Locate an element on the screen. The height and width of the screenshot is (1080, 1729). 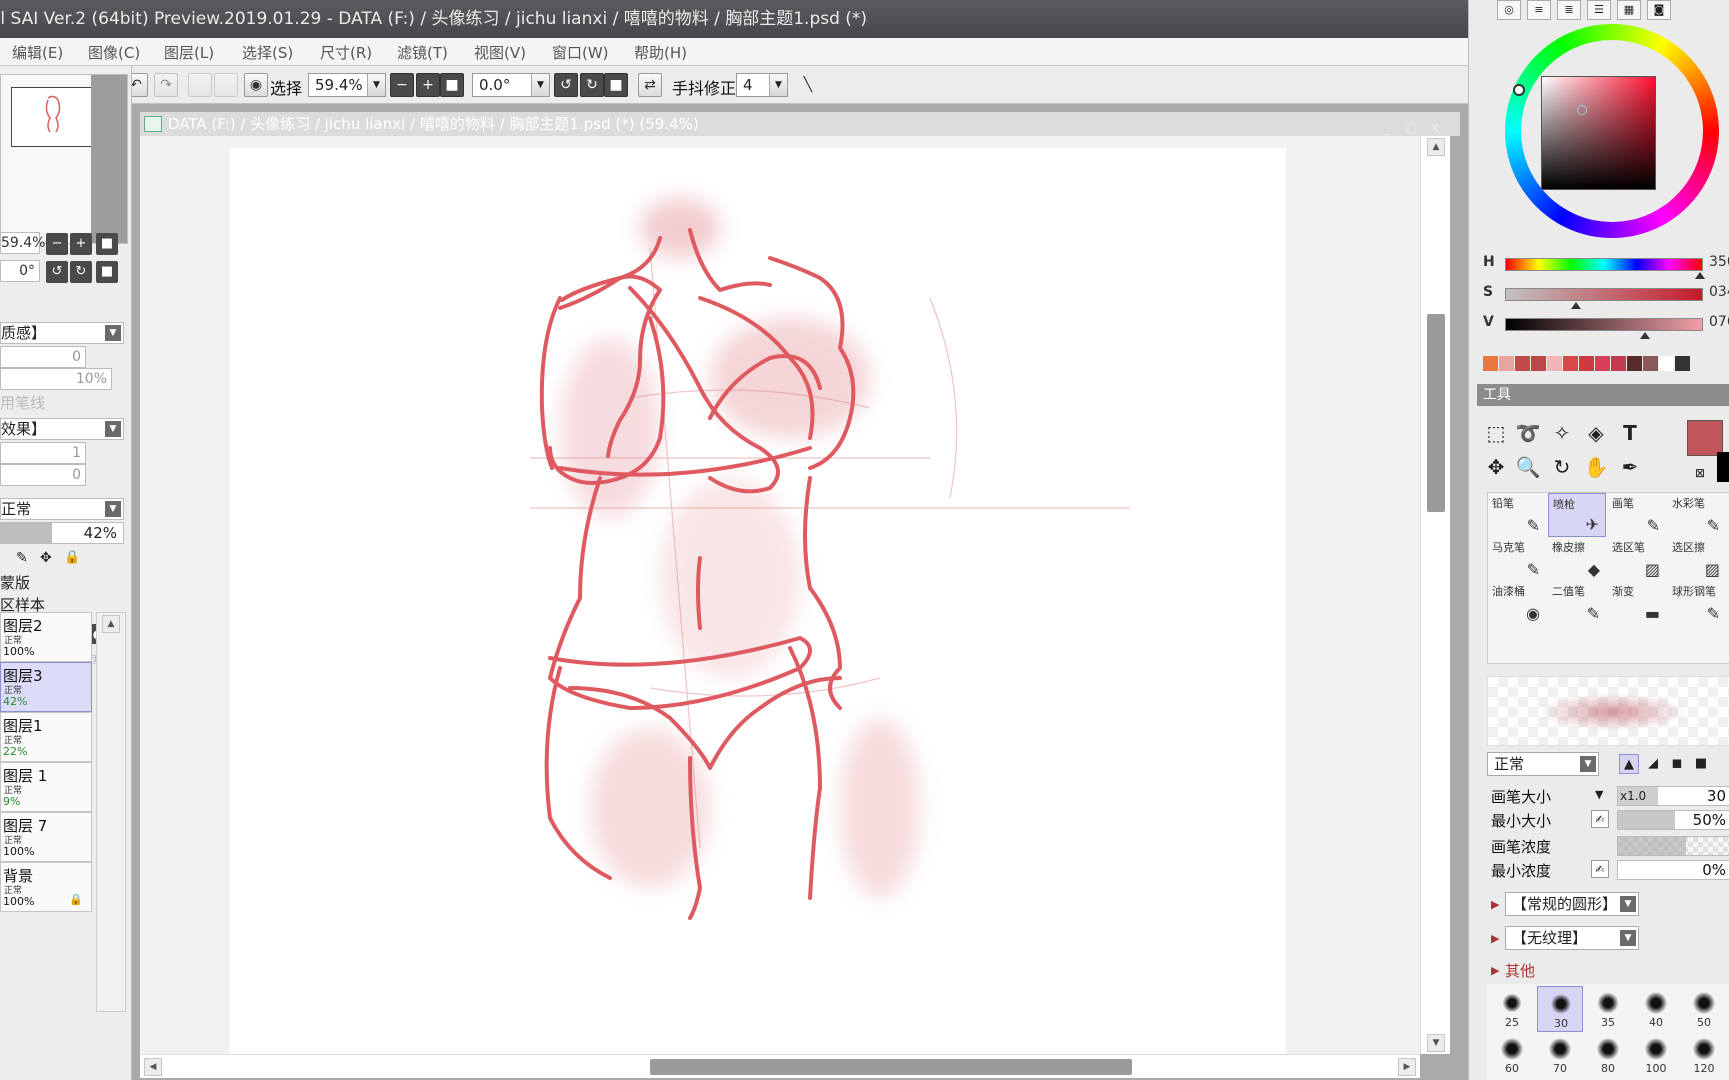
nav-angle-field: 0° is located at coordinates (20, 271).